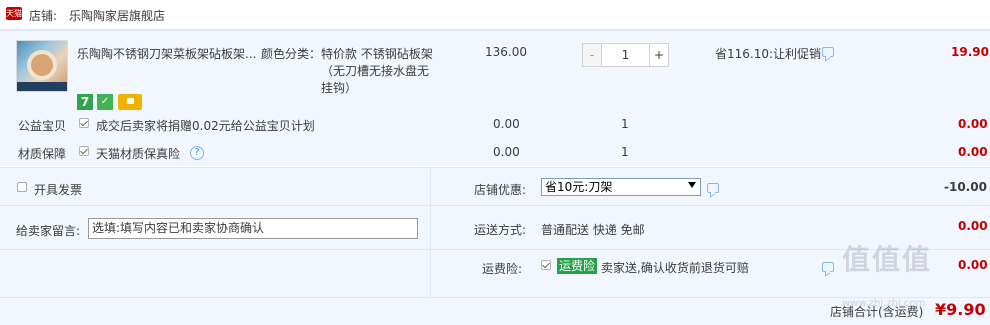  What do you see at coordinates (593, 230) in the screenshot?
I see `shipping-method-value: 普通配送 快递 免邮` at bounding box center [593, 230].